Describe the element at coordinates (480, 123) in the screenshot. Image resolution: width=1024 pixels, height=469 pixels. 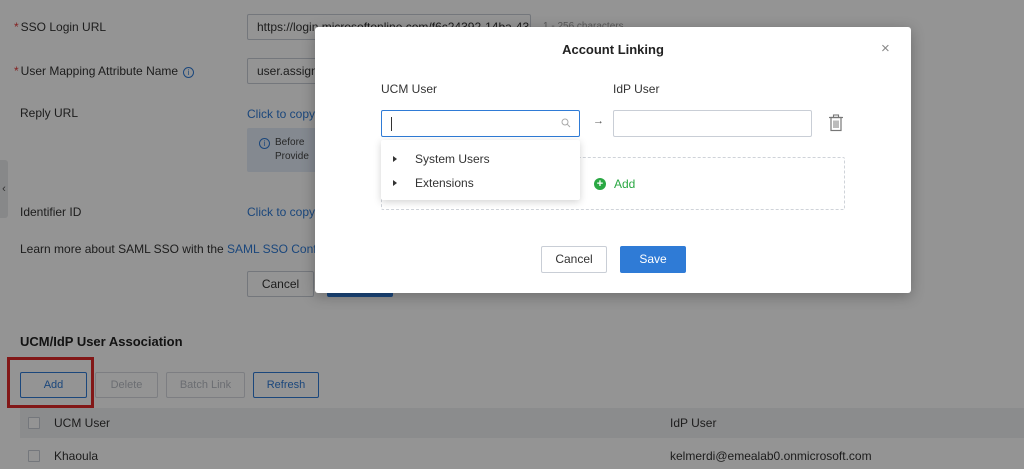
I see `ucm-user-select` at that location.